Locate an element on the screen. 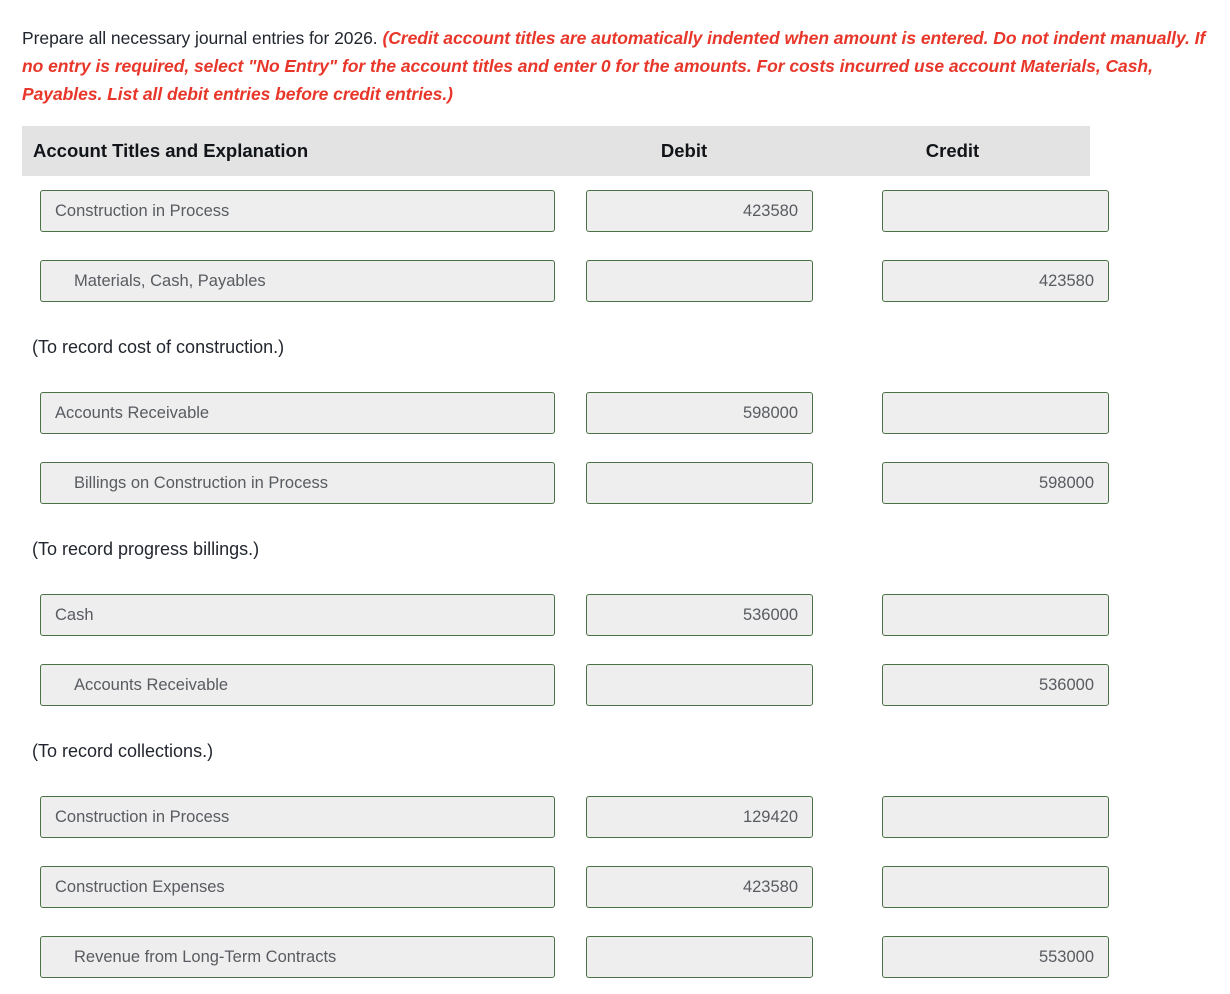 This screenshot has height=994, width=1230. debit-amount-input: 129420 is located at coordinates (699, 817).